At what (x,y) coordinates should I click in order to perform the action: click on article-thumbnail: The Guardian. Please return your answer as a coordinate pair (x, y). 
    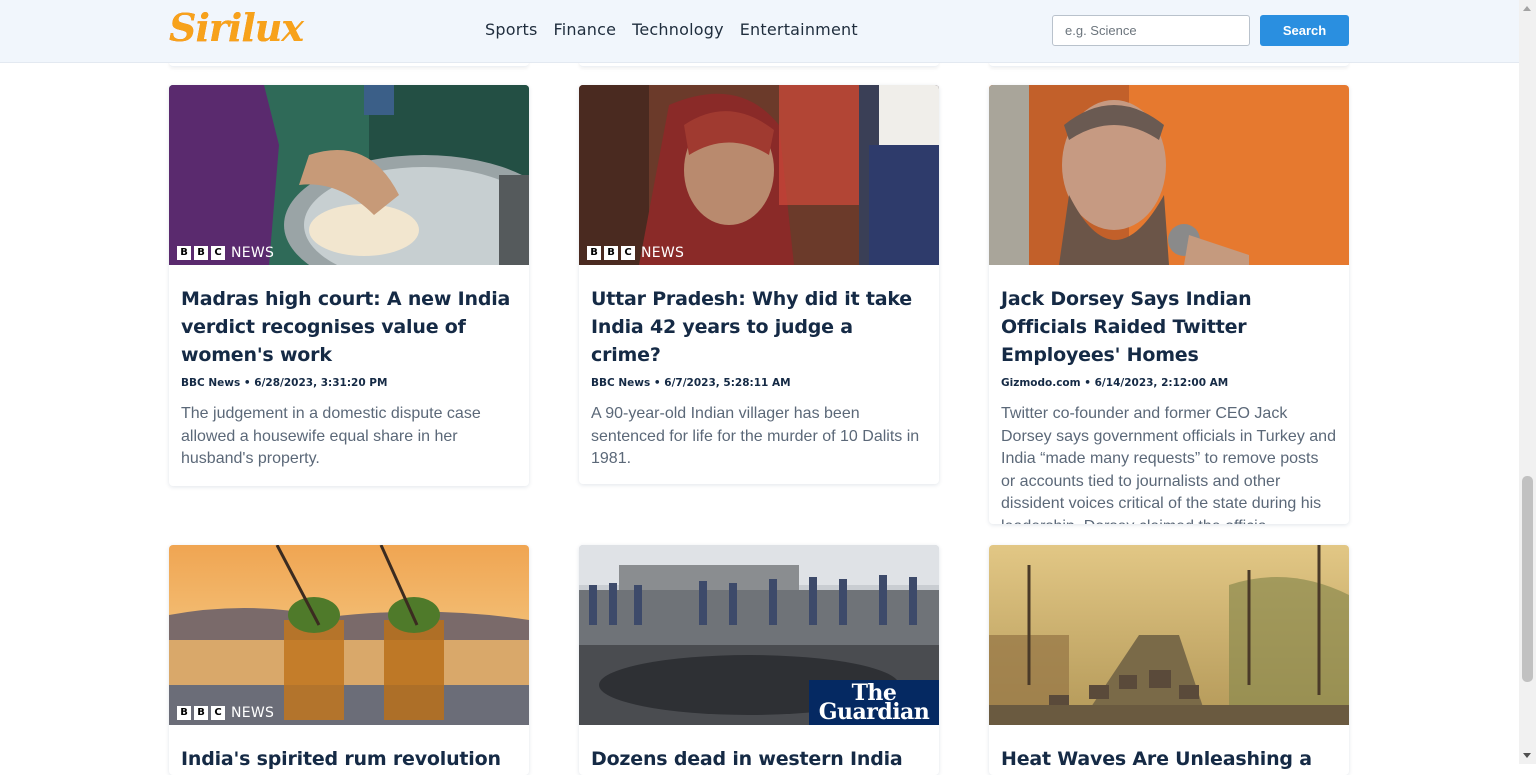
    Looking at the image, I should click on (759, 635).